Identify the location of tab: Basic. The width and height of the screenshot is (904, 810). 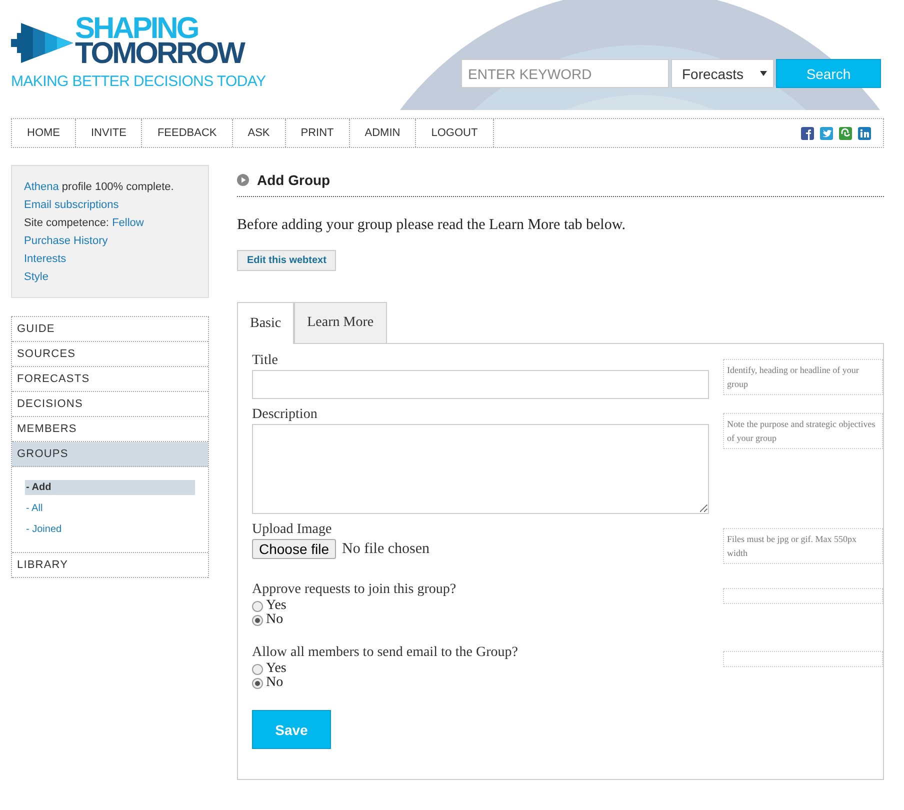
(265, 323).